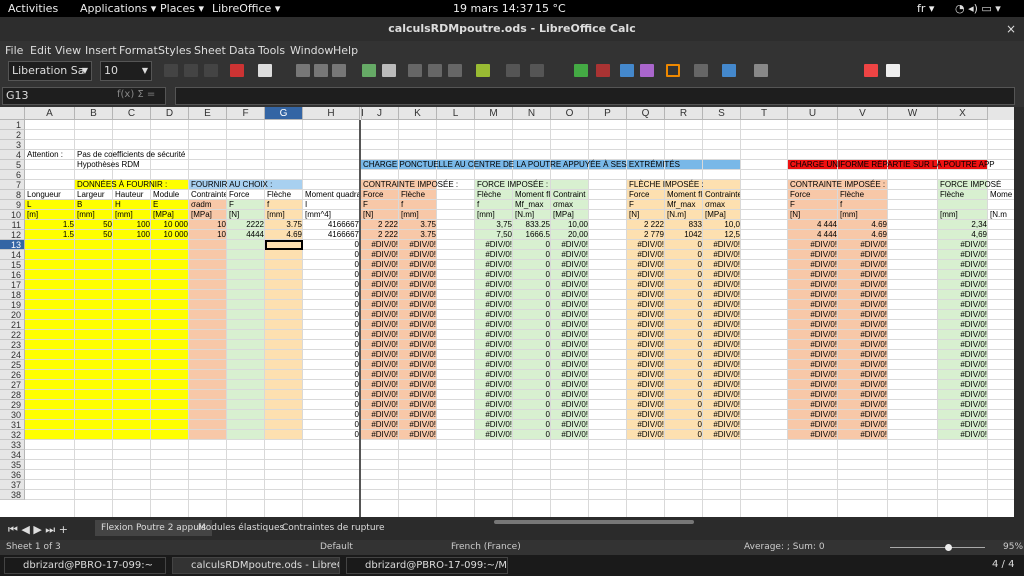 The width and height of the screenshot is (1024, 576). I want to click on cell-u19: #DIV/0!, so click(813, 305).